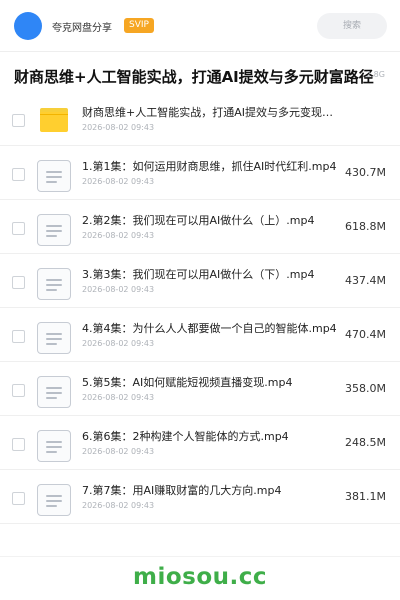 The height and width of the screenshot is (600, 400). Describe the element at coordinates (28, 26) in the screenshot. I see `avatar` at that location.